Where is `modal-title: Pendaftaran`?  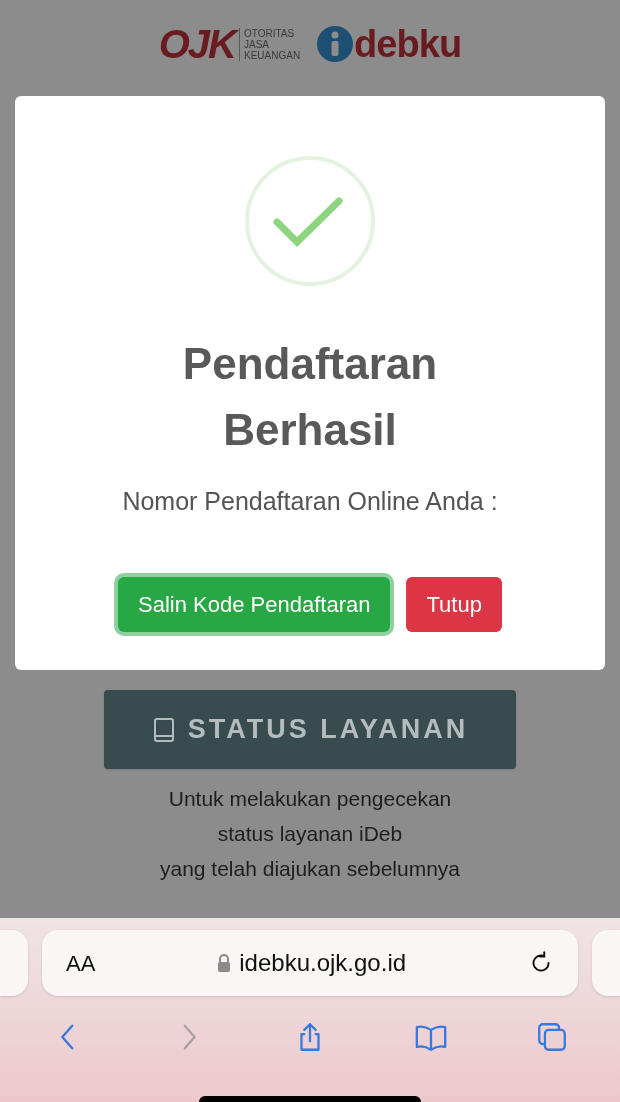 modal-title: Pendaftaran is located at coordinates (310, 364).